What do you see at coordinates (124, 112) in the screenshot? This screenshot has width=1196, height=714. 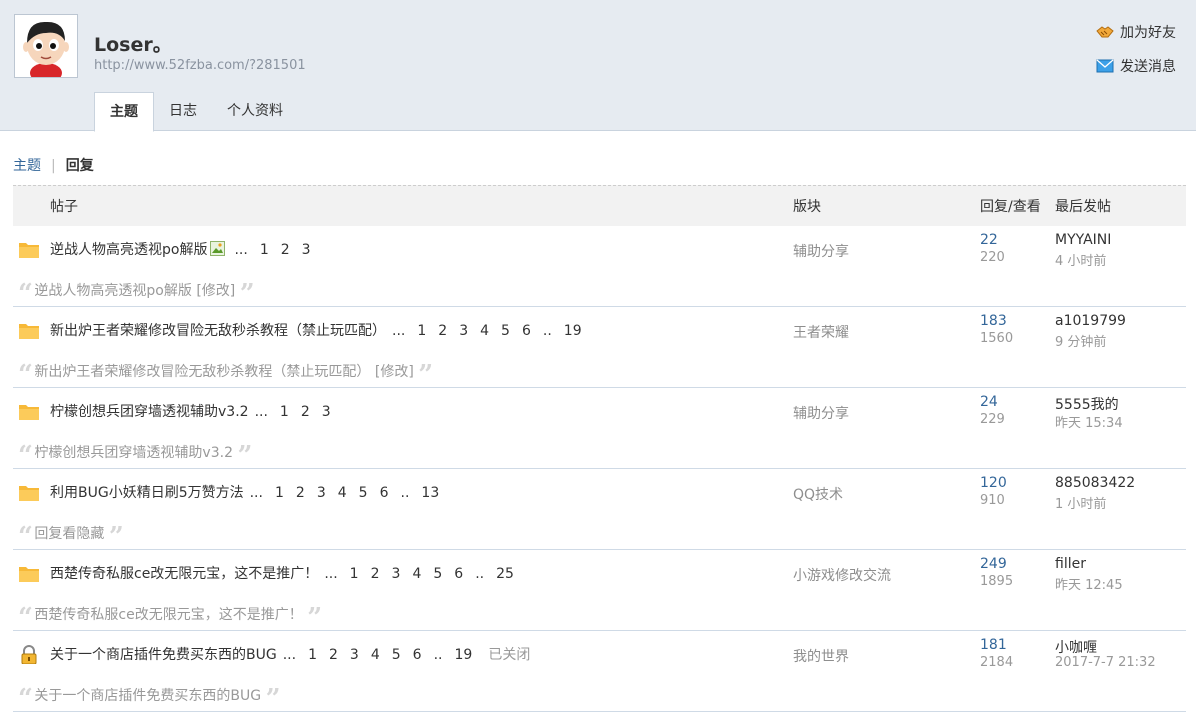 I see `tab-threads: 主题` at bounding box center [124, 112].